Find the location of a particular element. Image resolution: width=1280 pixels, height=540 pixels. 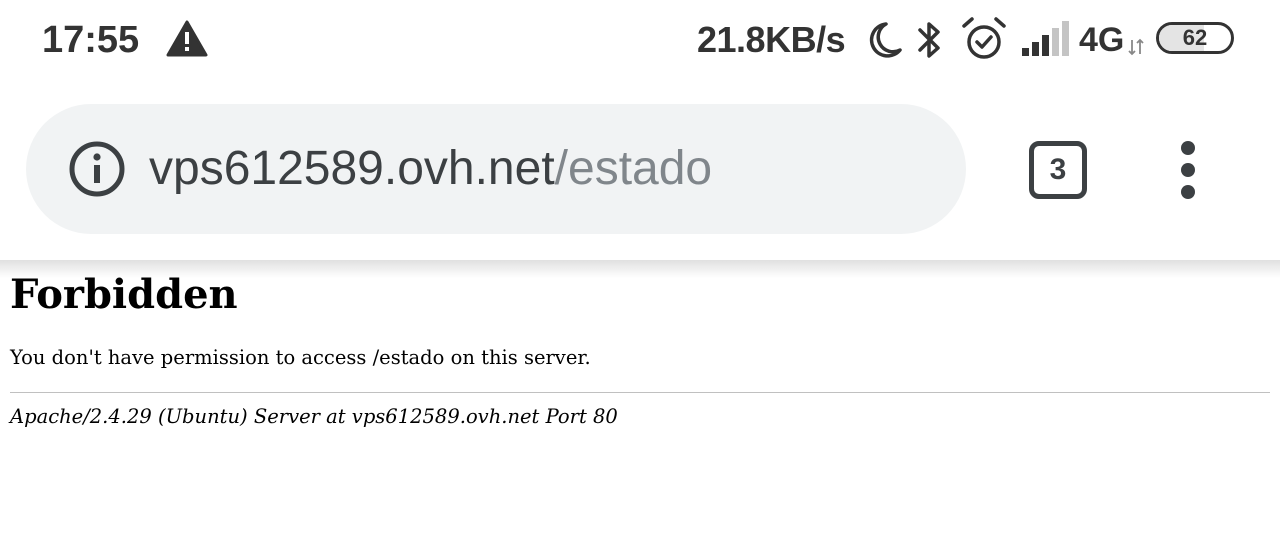

url-path: /estado is located at coordinates (633, 168).